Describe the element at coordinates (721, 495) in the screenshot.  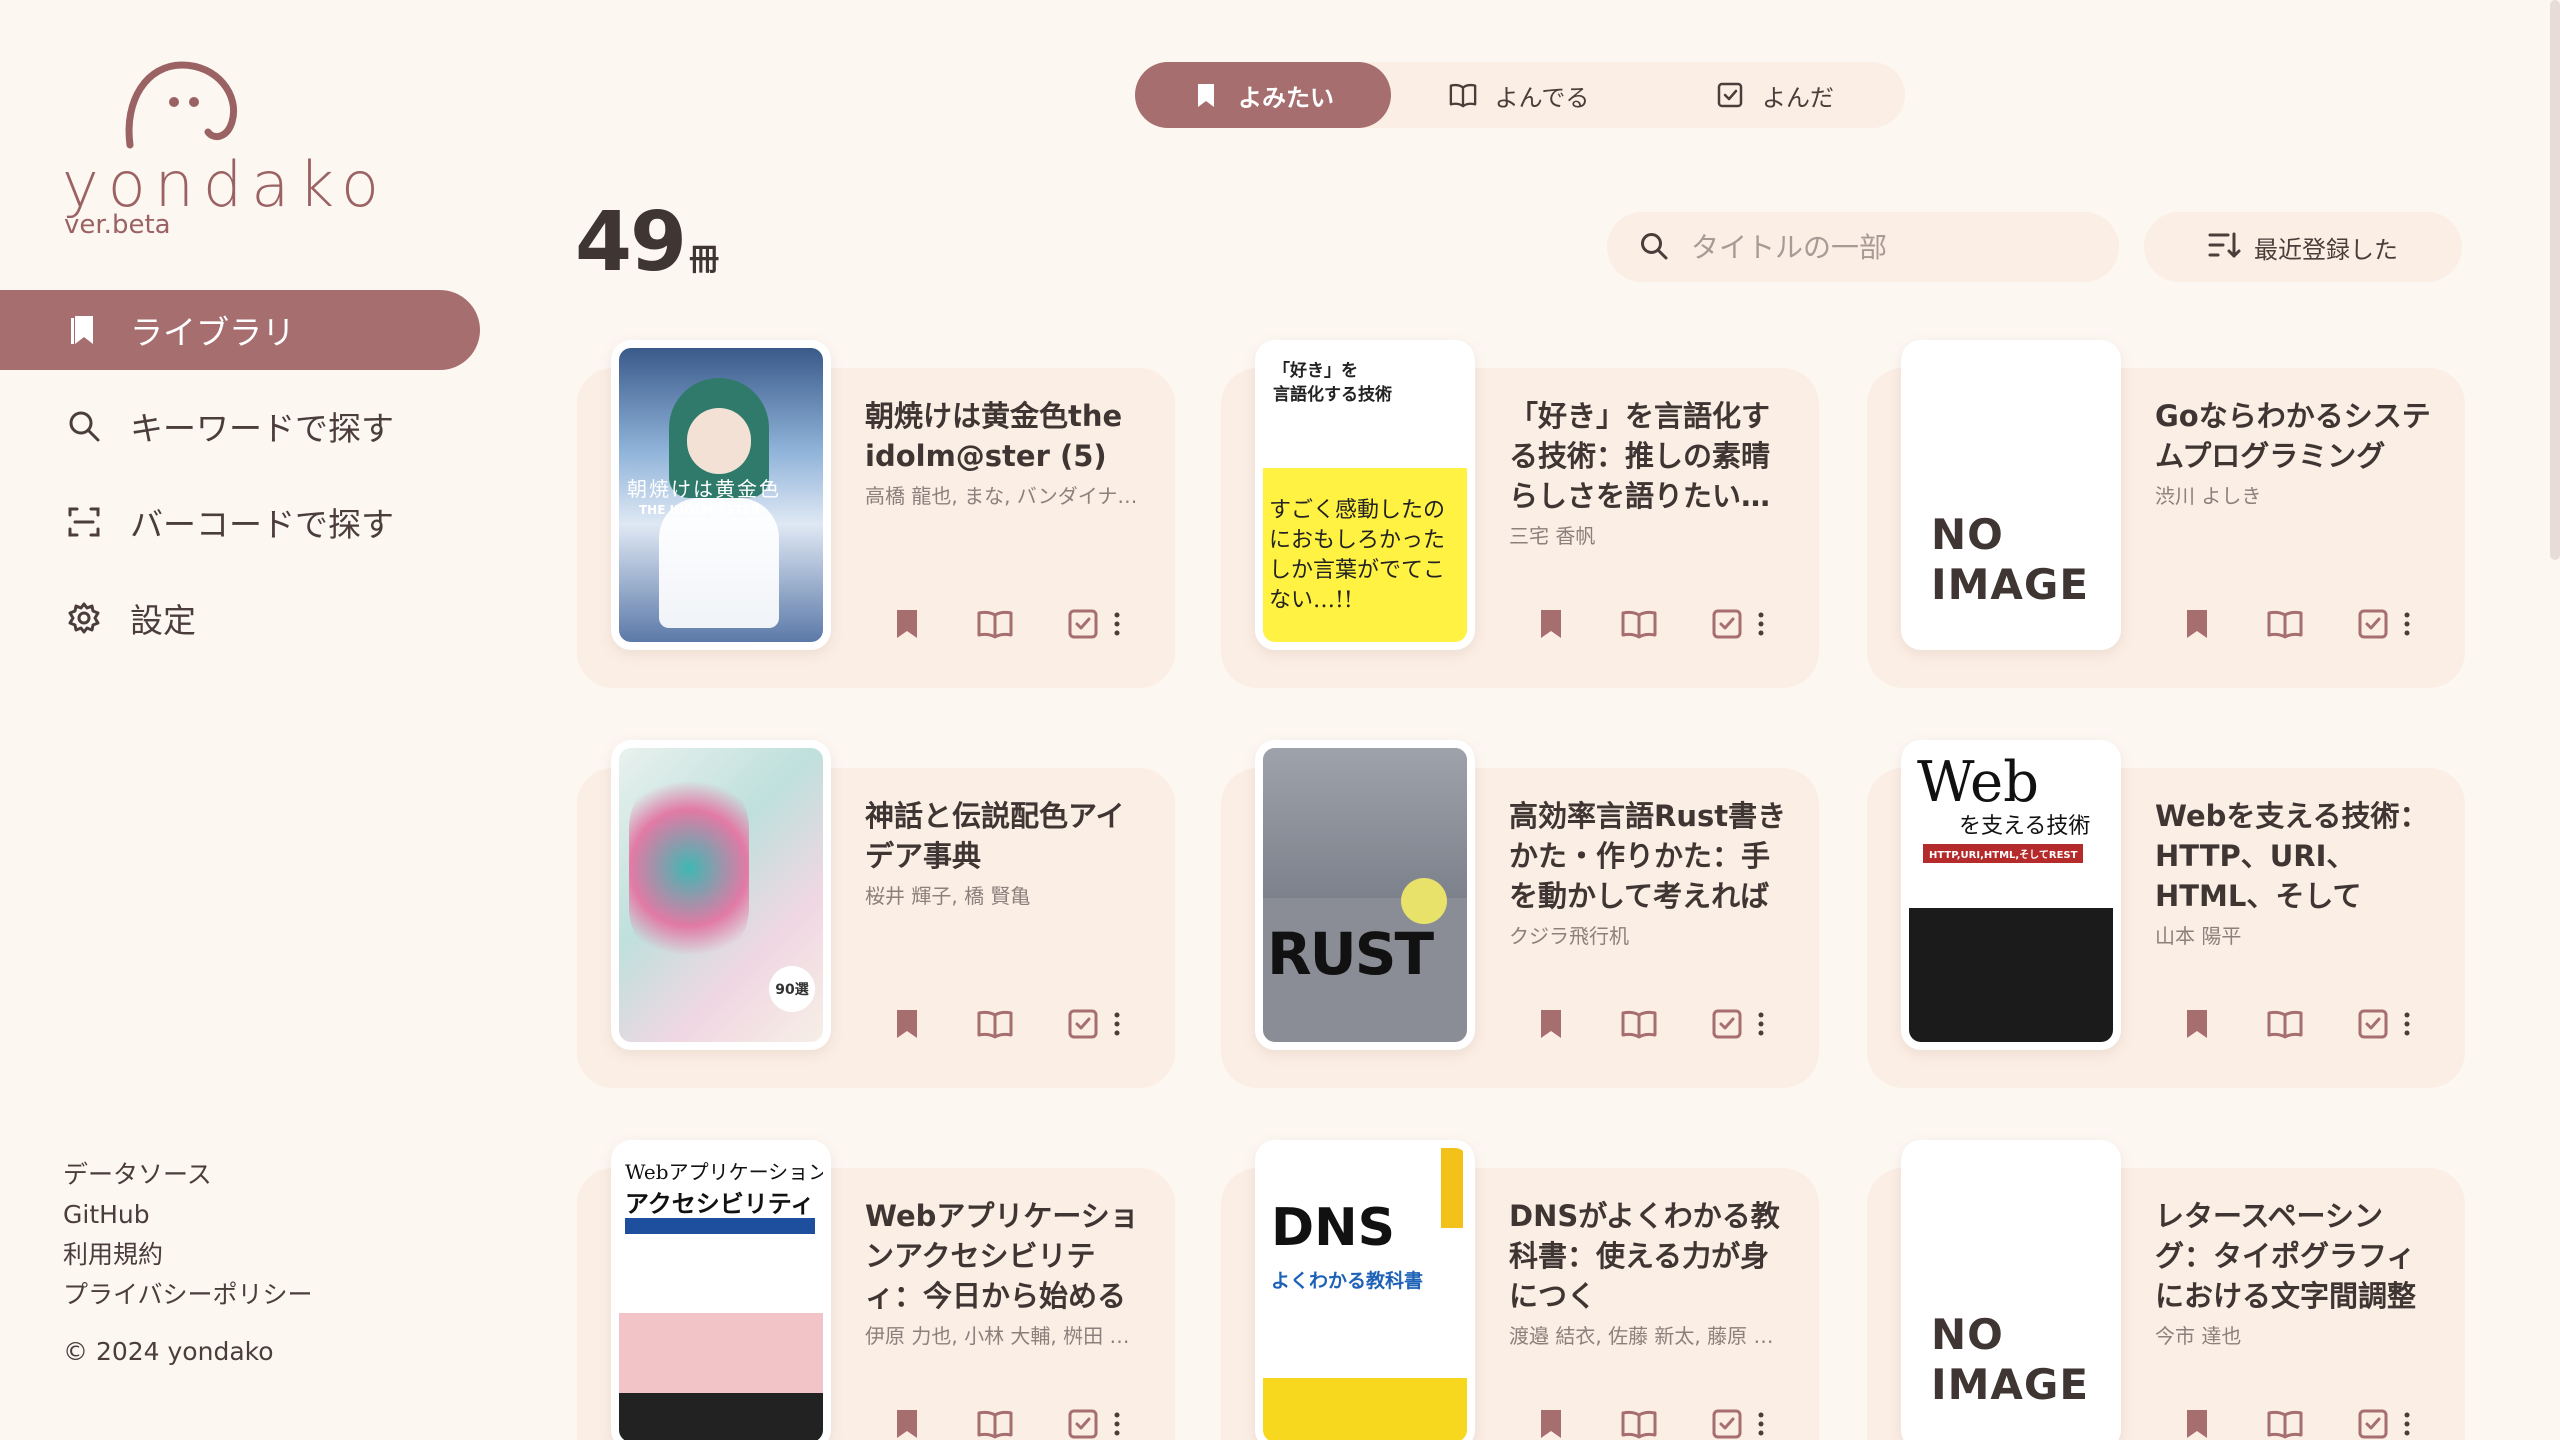
I see `book-cover: 朝焼けは黄金色 THE IDOLM@STER` at that location.